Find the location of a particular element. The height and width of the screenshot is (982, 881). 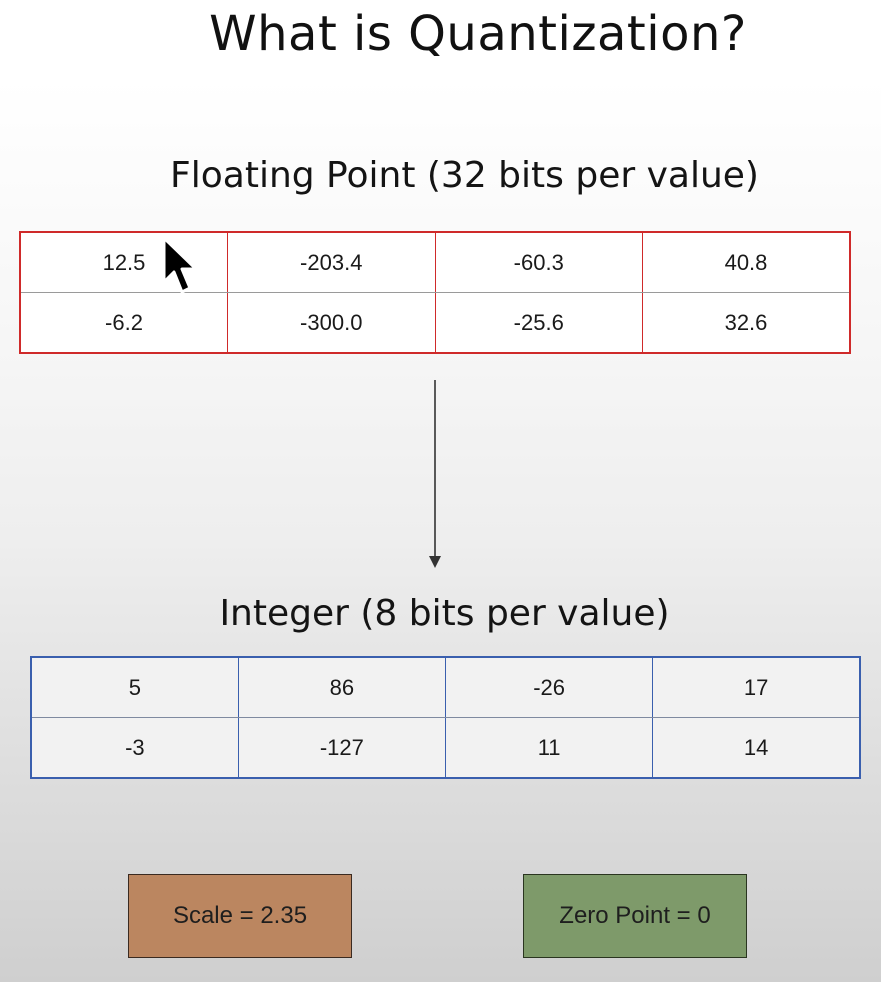

table-cell: -3 is located at coordinates (134, 748).